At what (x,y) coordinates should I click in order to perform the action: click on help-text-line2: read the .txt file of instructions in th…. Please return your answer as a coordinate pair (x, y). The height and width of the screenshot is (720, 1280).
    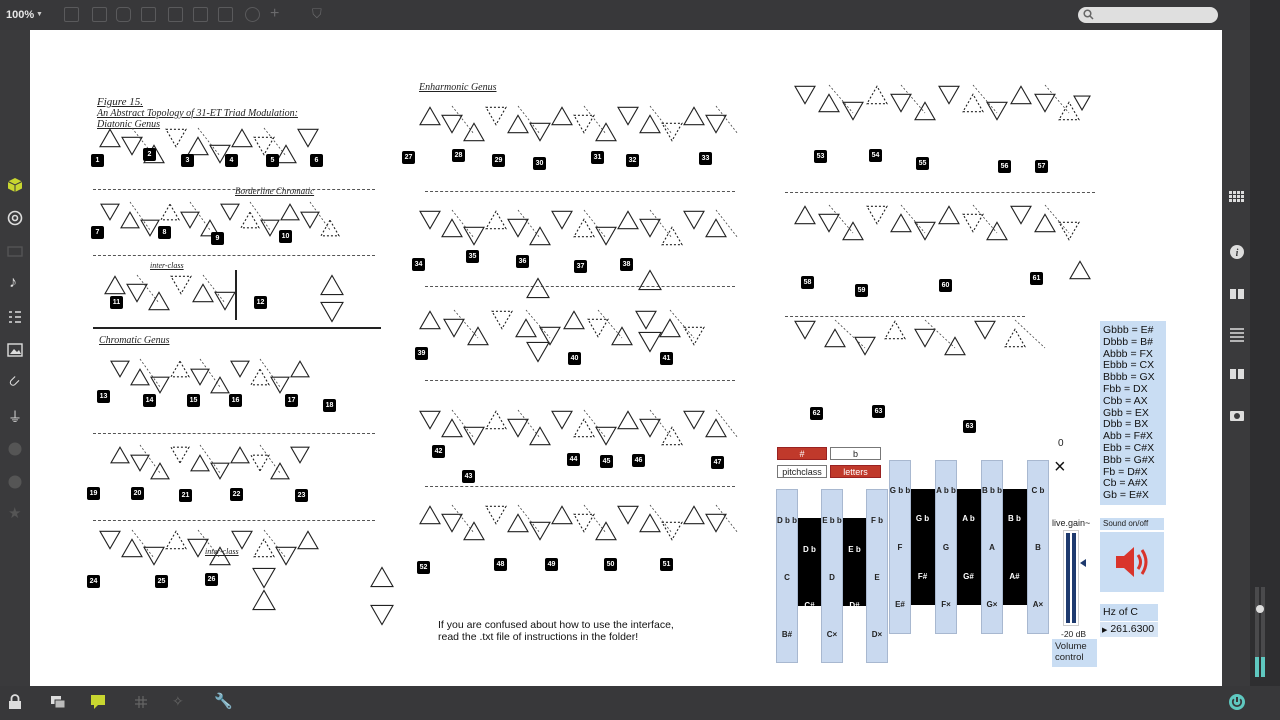
    Looking at the image, I should click on (538, 637).